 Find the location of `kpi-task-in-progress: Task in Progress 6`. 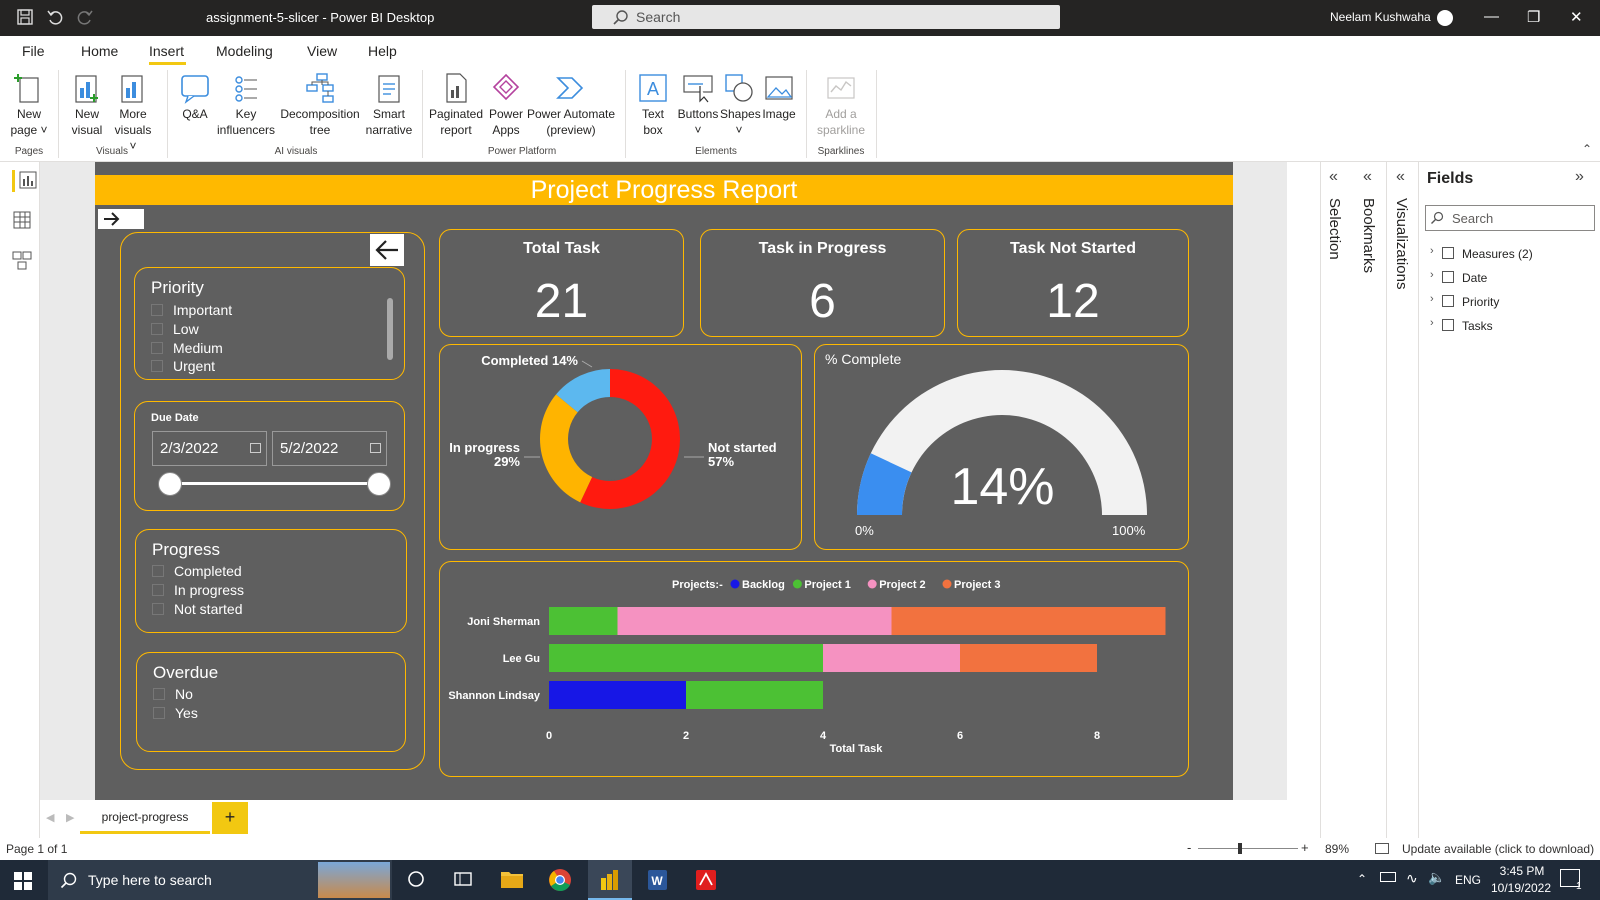

kpi-task-in-progress: Task in Progress 6 is located at coordinates (822, 283).